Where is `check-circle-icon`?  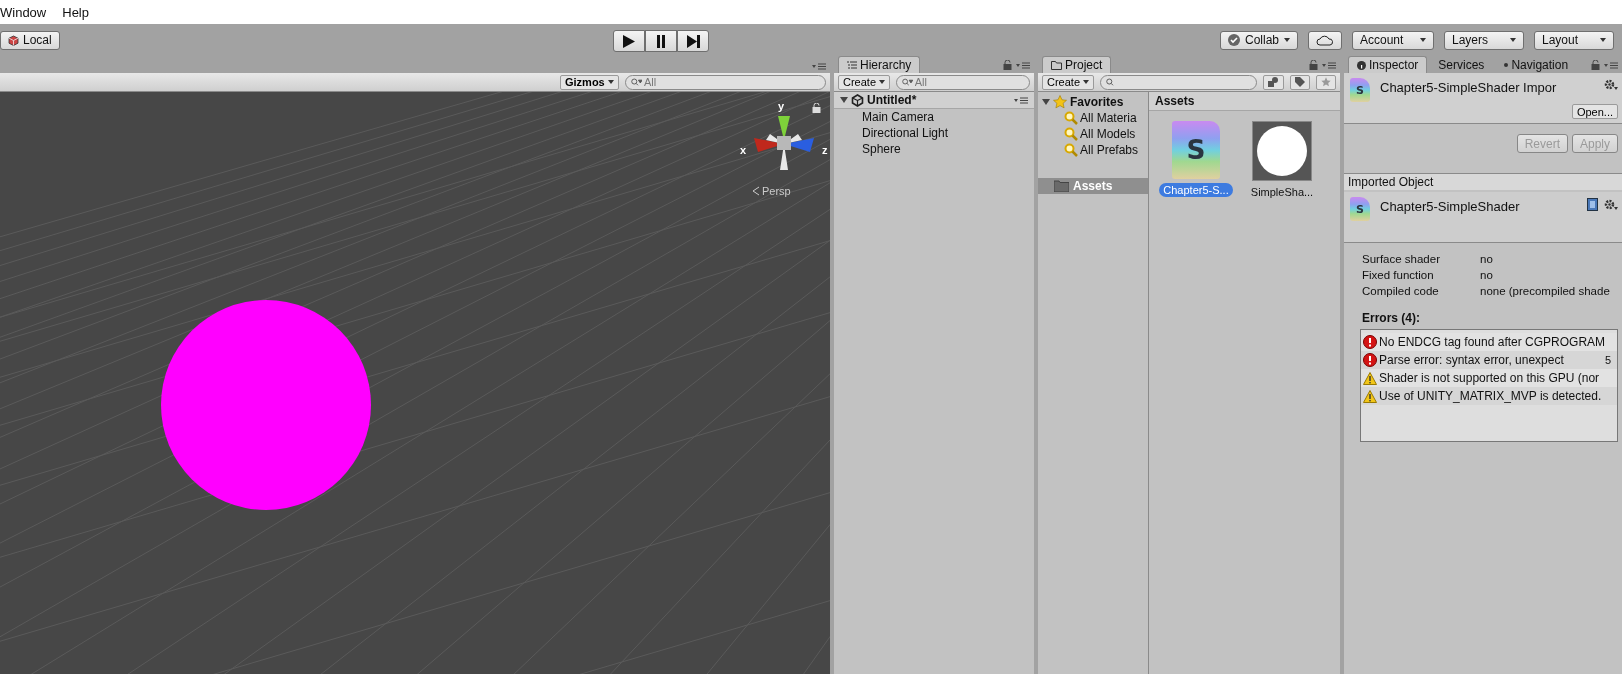 check-circle-icon is located at coordinates (1234, 40).